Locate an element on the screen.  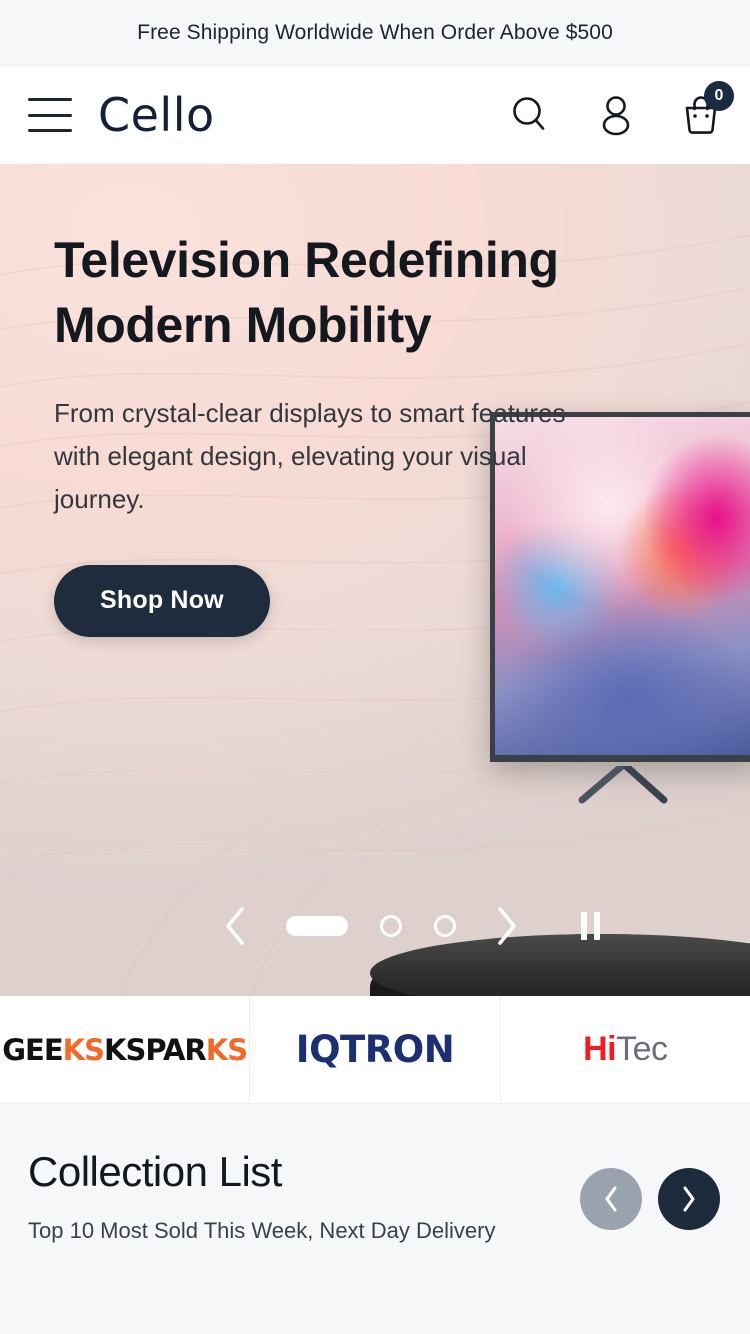
collection-next-button is located at coordinates (689, 1199).